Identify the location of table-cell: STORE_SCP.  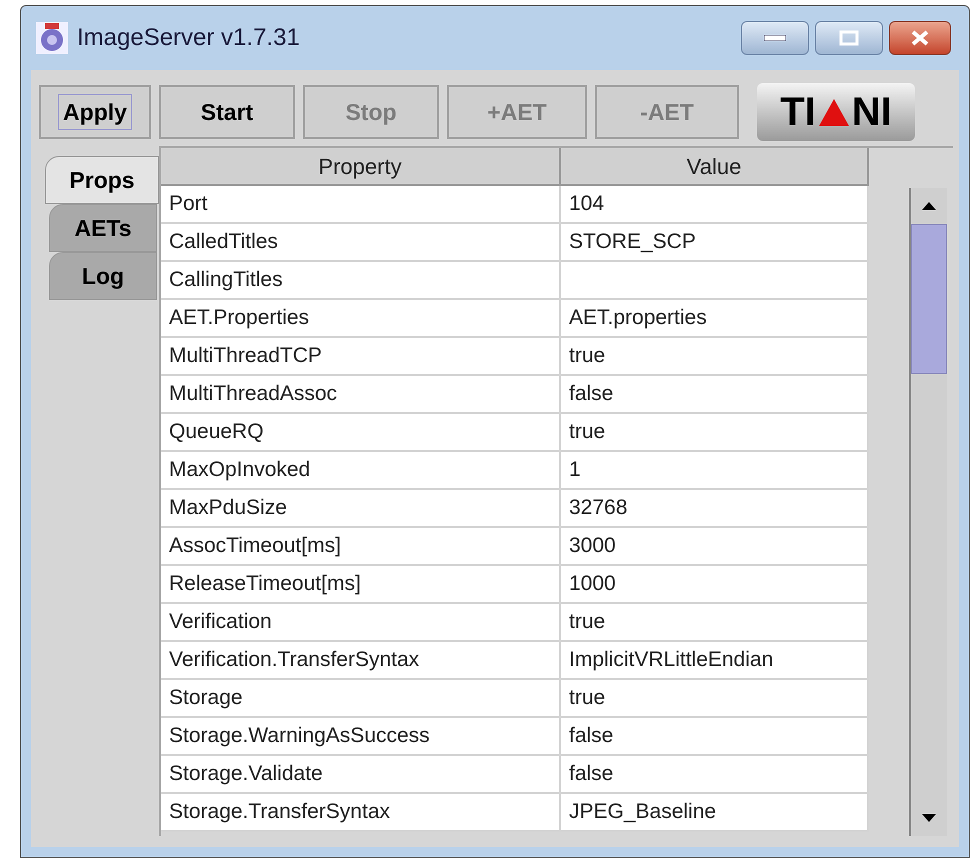
(715, 242).